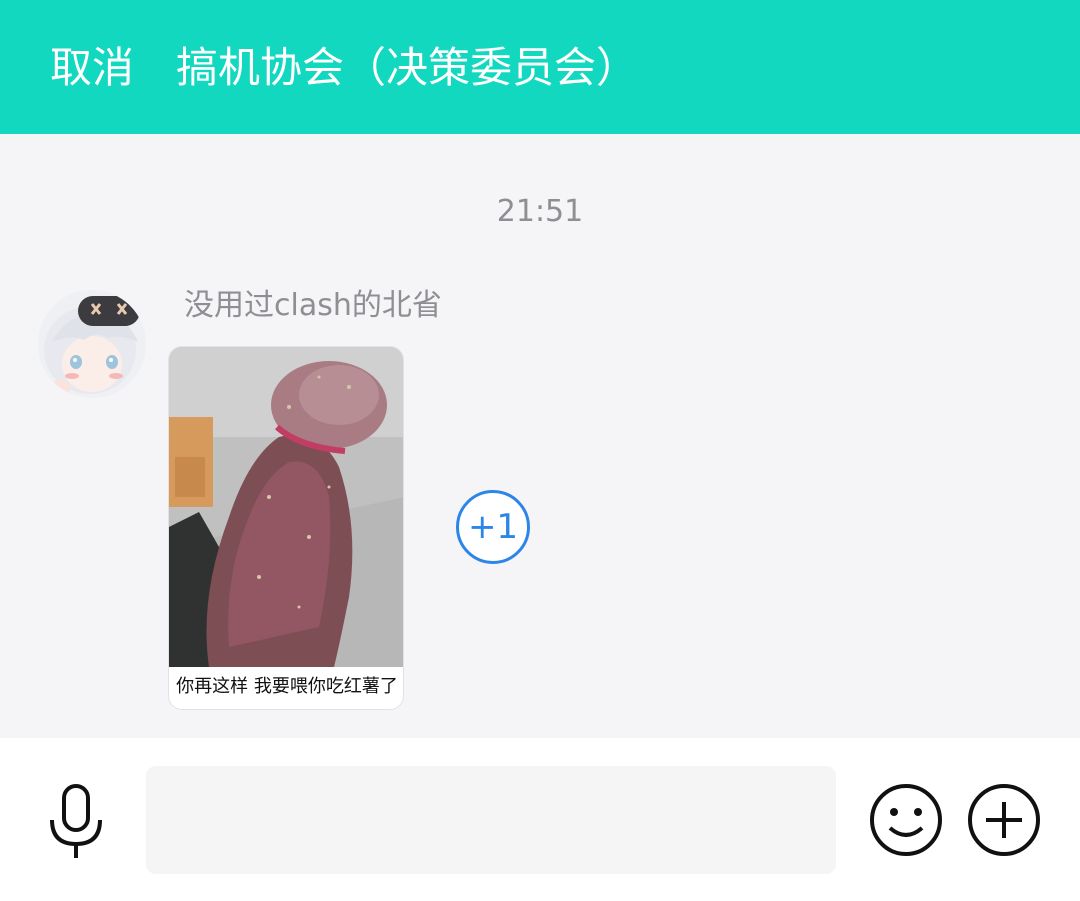  I want to click on message-timestamp: 21:51, so click(540, 211).